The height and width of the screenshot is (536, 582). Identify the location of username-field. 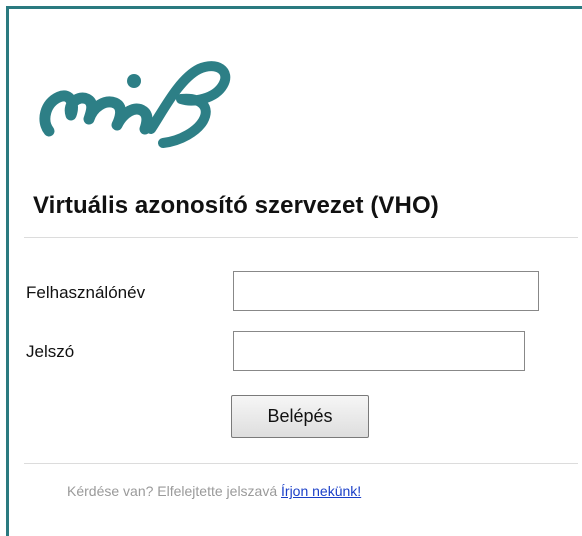
(386, 291).